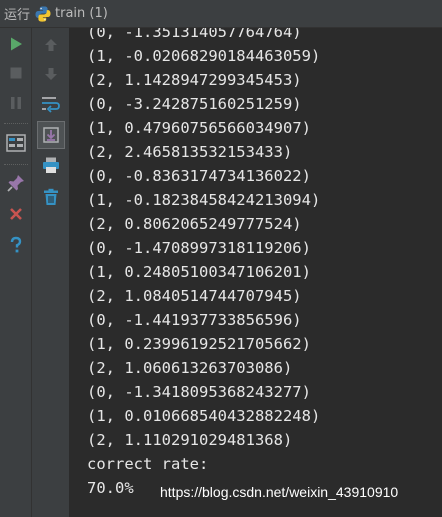  Describe the element at coordinates (51, 74) in the screenshot. I see `down-arrow-icon` at that location.